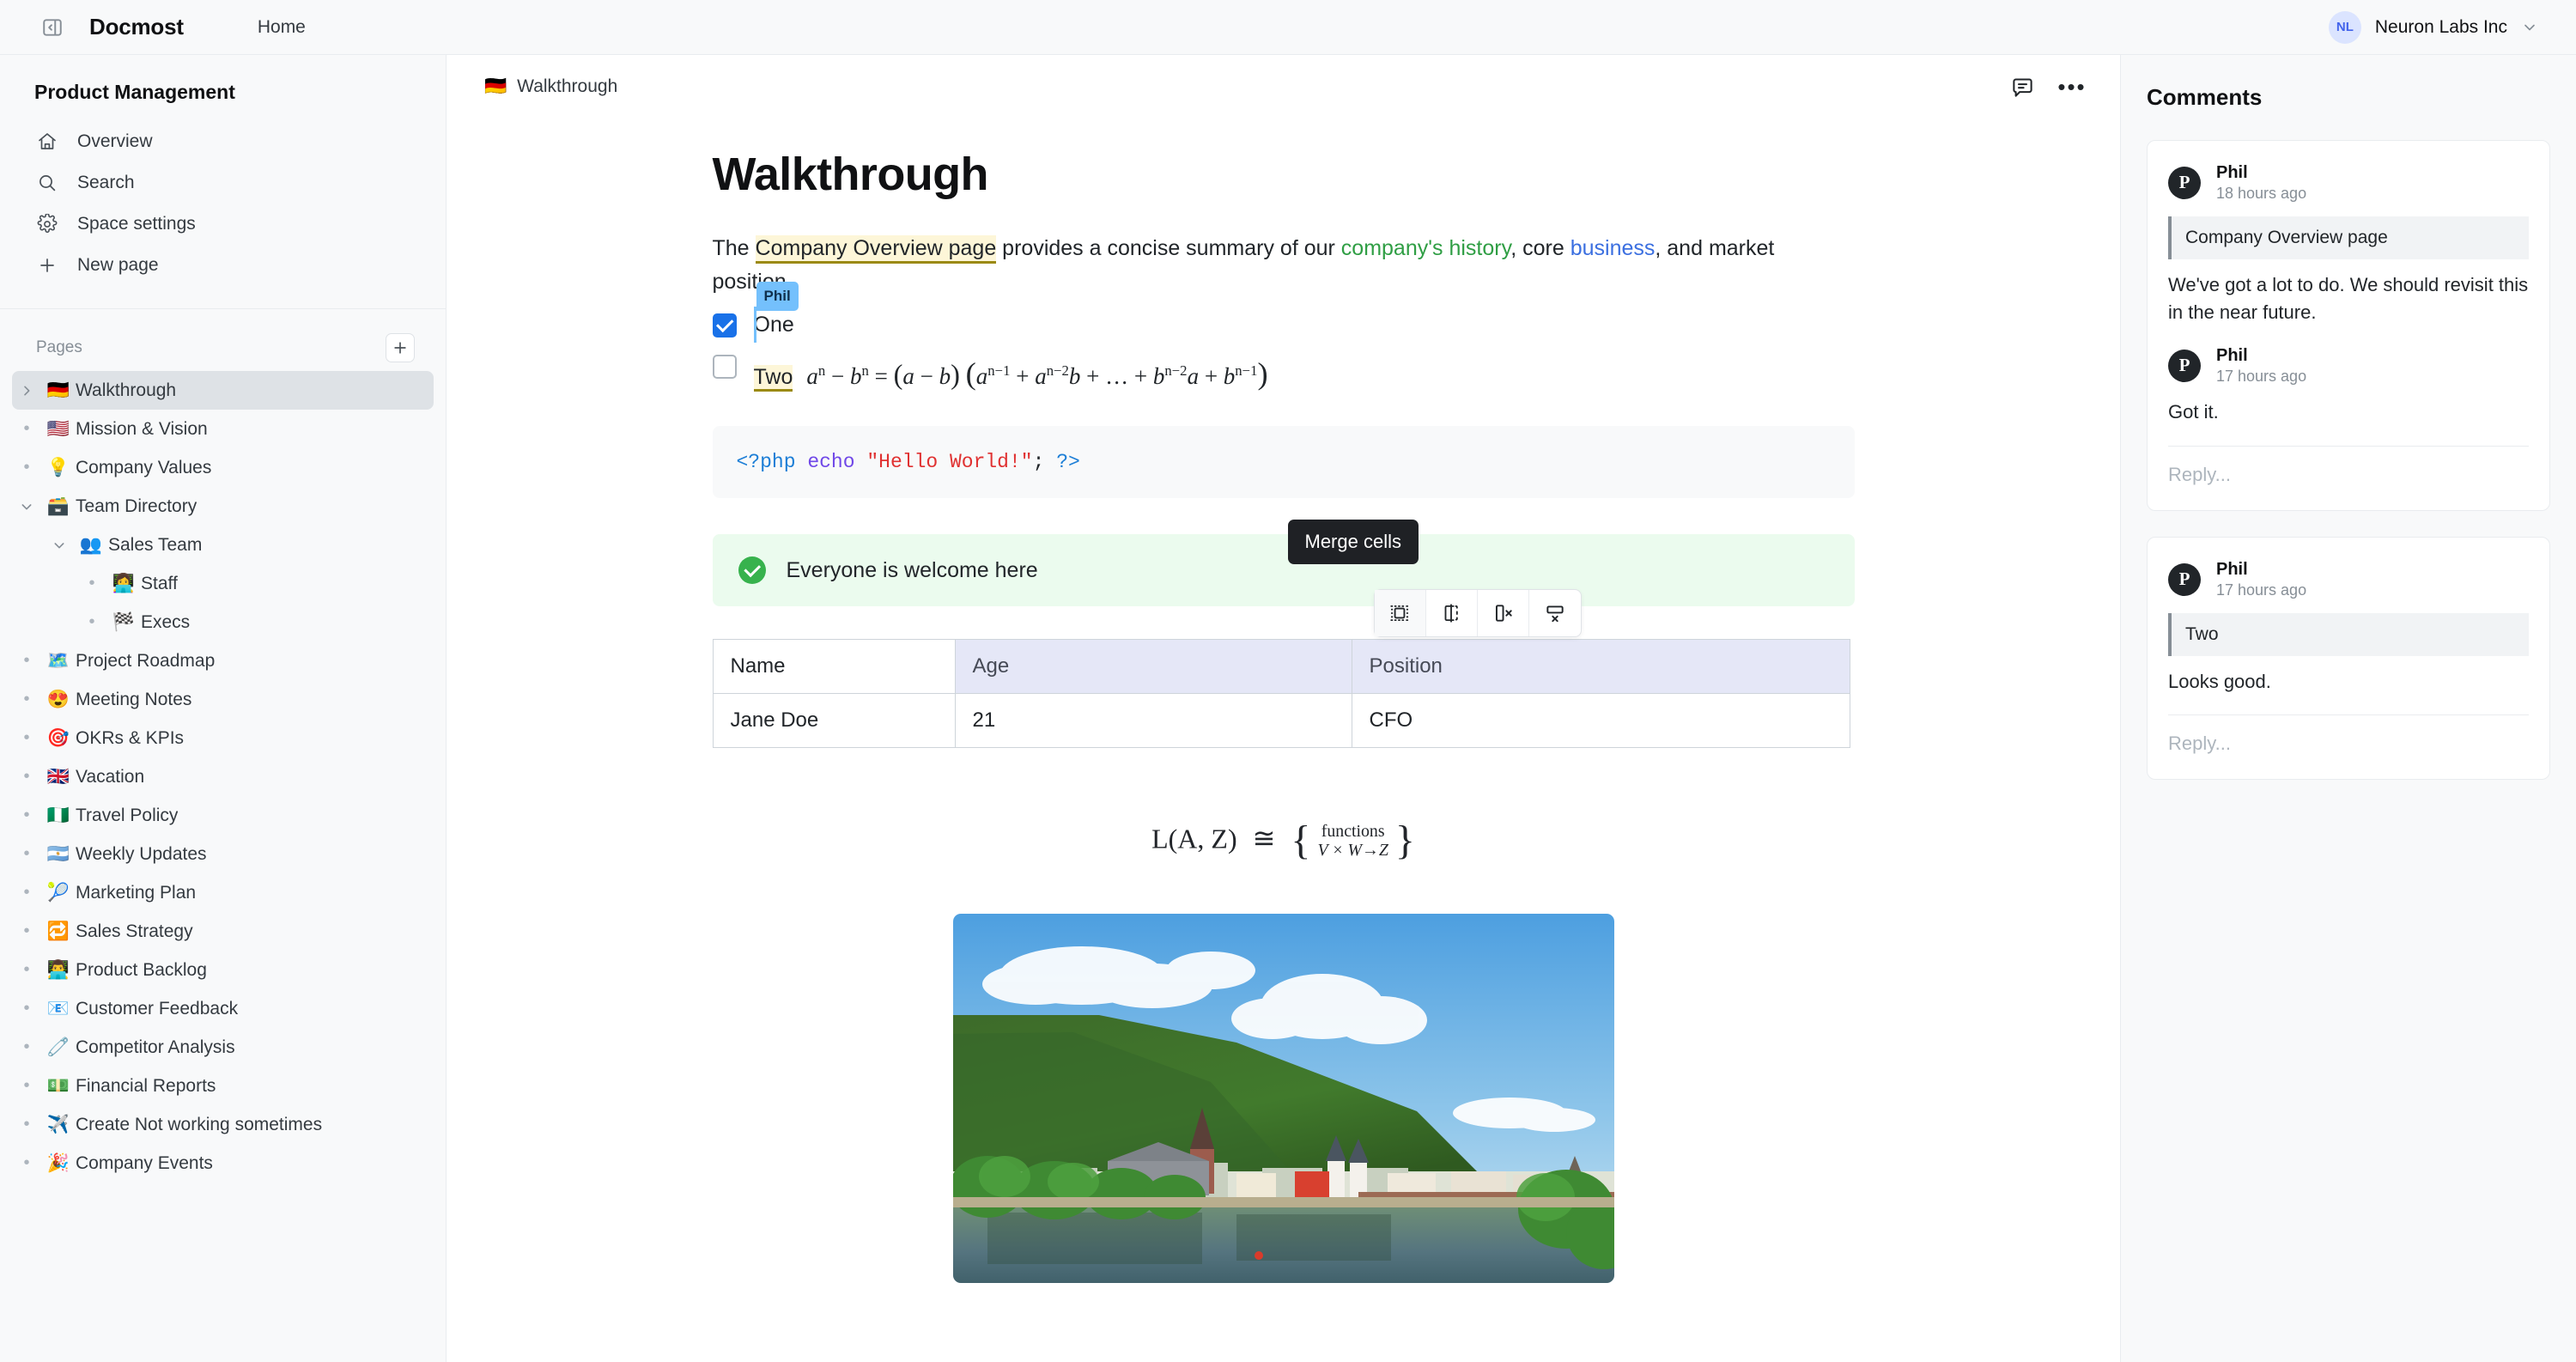 The image size is (2576, 1362). Describe the element at coordinates (223, 970) in the screenshot. I see `page-tree-item: 👨‍💻 Product Backlog` at that location.